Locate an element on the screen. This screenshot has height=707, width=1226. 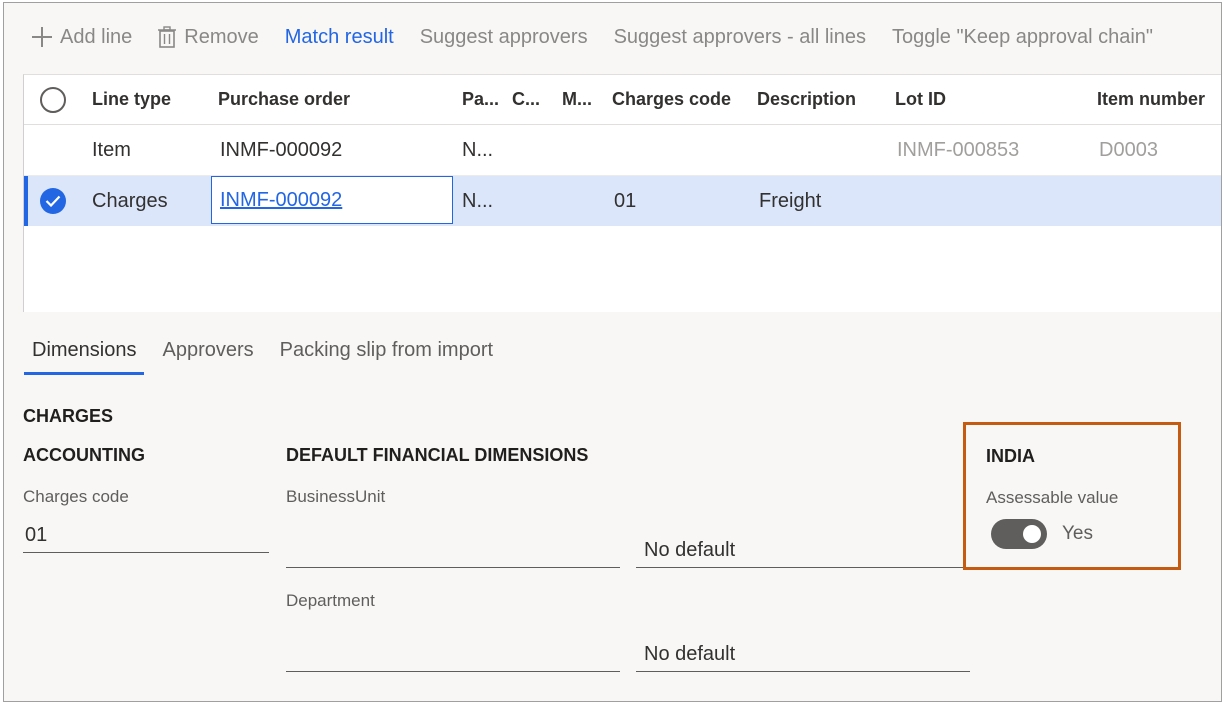
cell-purchase-order: INMF-000092 is located at coordinates (335, 150).